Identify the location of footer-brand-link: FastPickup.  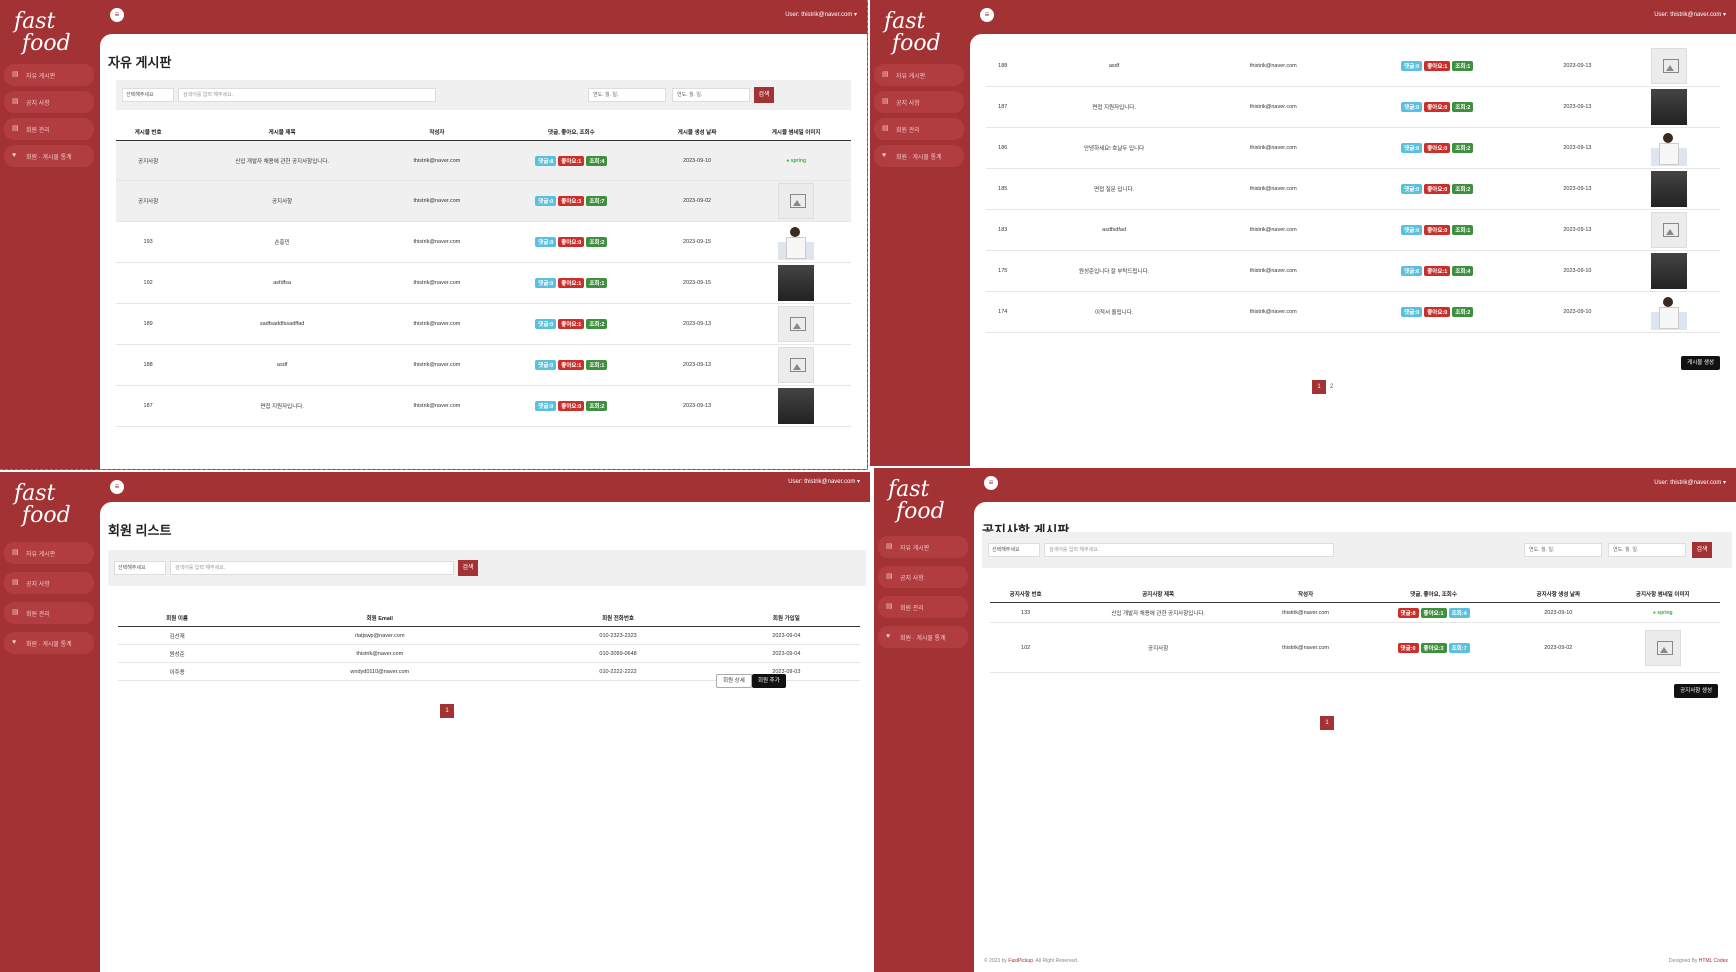
(1020, 961).